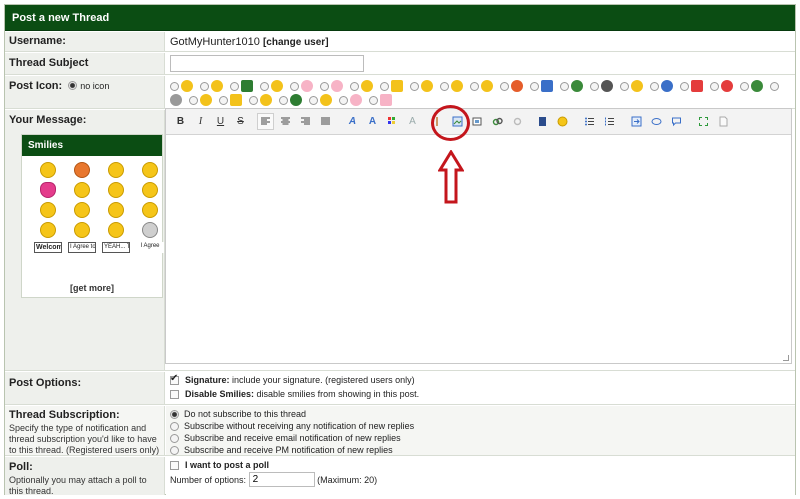 This screenshot has height=499, width=800. I want to click on smiley-alien-icon, so click(150, 230).